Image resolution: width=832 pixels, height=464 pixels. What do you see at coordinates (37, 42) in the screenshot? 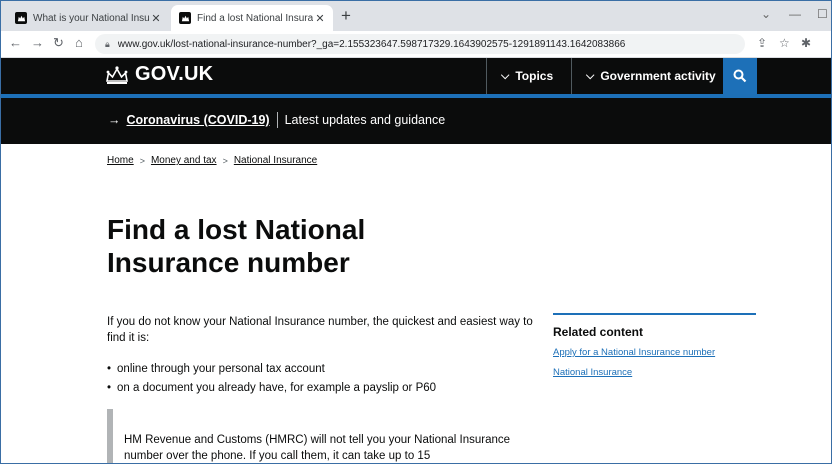
I see `forward-icon: →` at bounding box center [37, 42].